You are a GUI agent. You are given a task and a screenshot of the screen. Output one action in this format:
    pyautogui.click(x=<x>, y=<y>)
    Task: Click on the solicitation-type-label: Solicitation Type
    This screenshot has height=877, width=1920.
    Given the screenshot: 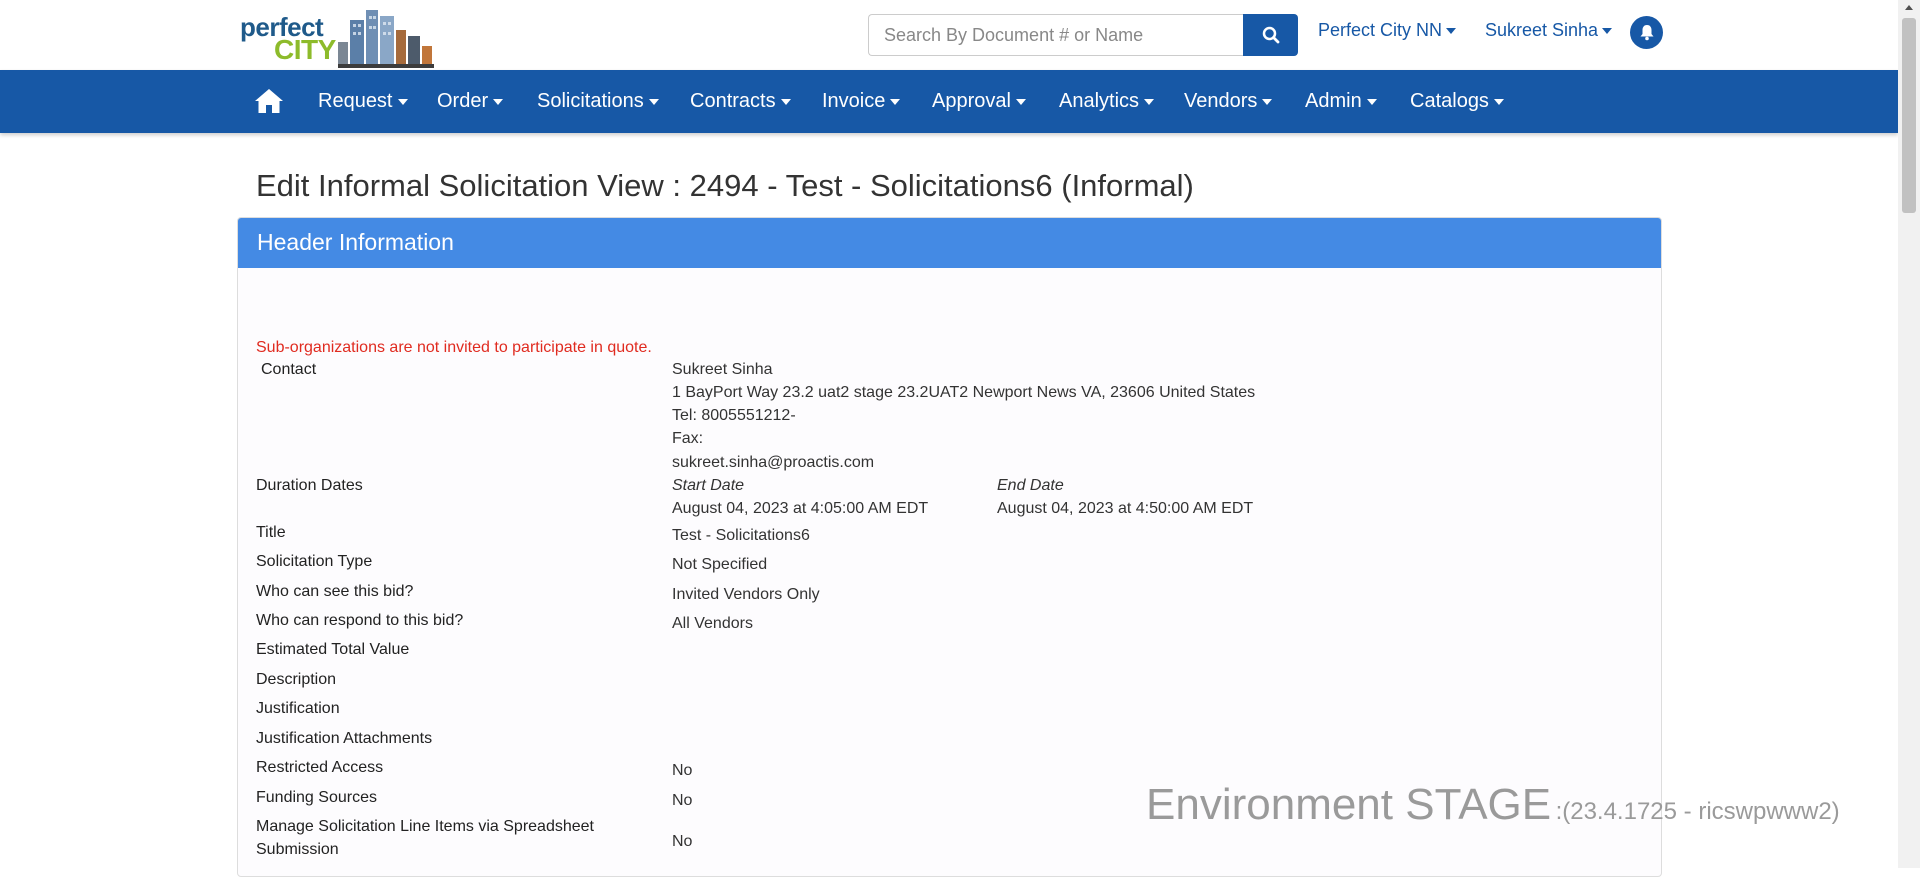 What is the action you would take?
    pyautogui.click(x=314, y=561)
    